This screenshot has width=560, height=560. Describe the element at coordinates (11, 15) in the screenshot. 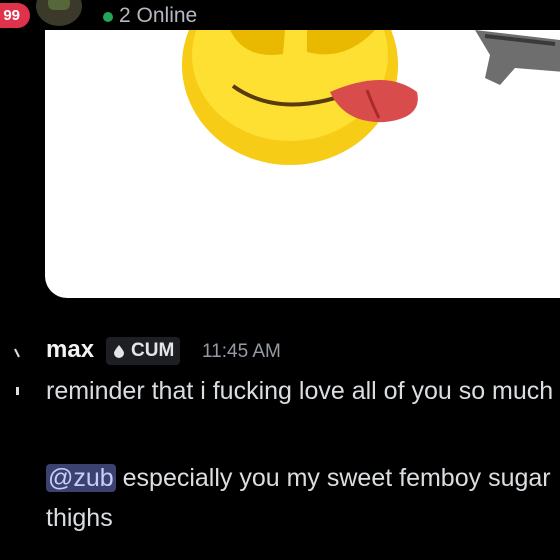

I see `notification-count: 99` at that location.